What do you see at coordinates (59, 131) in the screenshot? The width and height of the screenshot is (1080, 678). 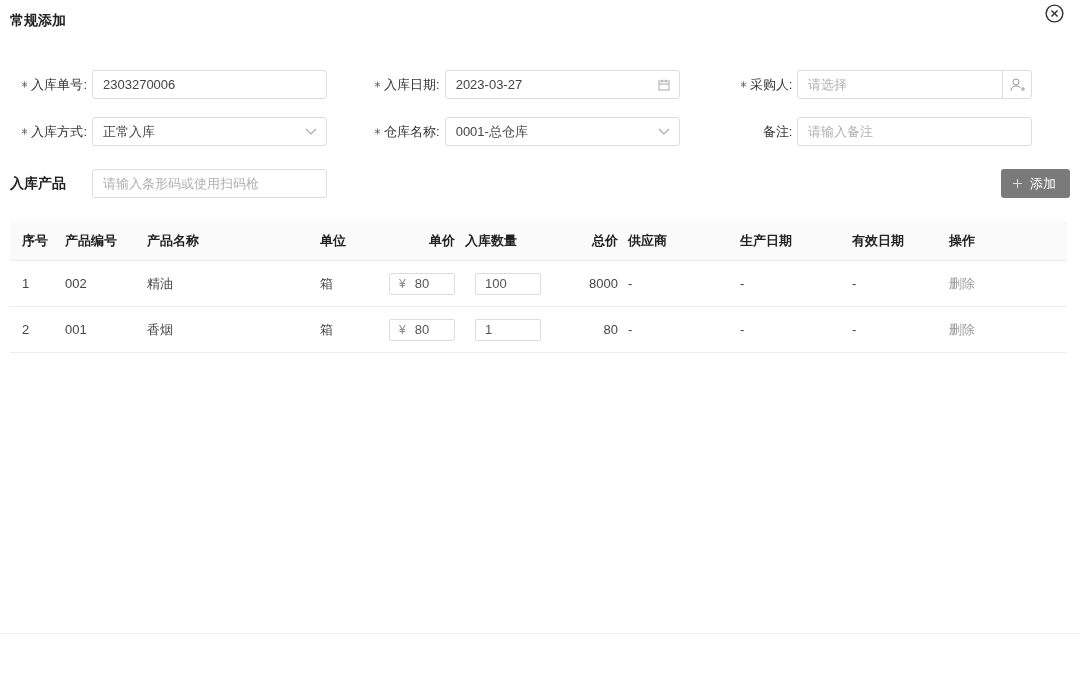 I see `field-label: 入库方式:` at bounding box center [59, 131].